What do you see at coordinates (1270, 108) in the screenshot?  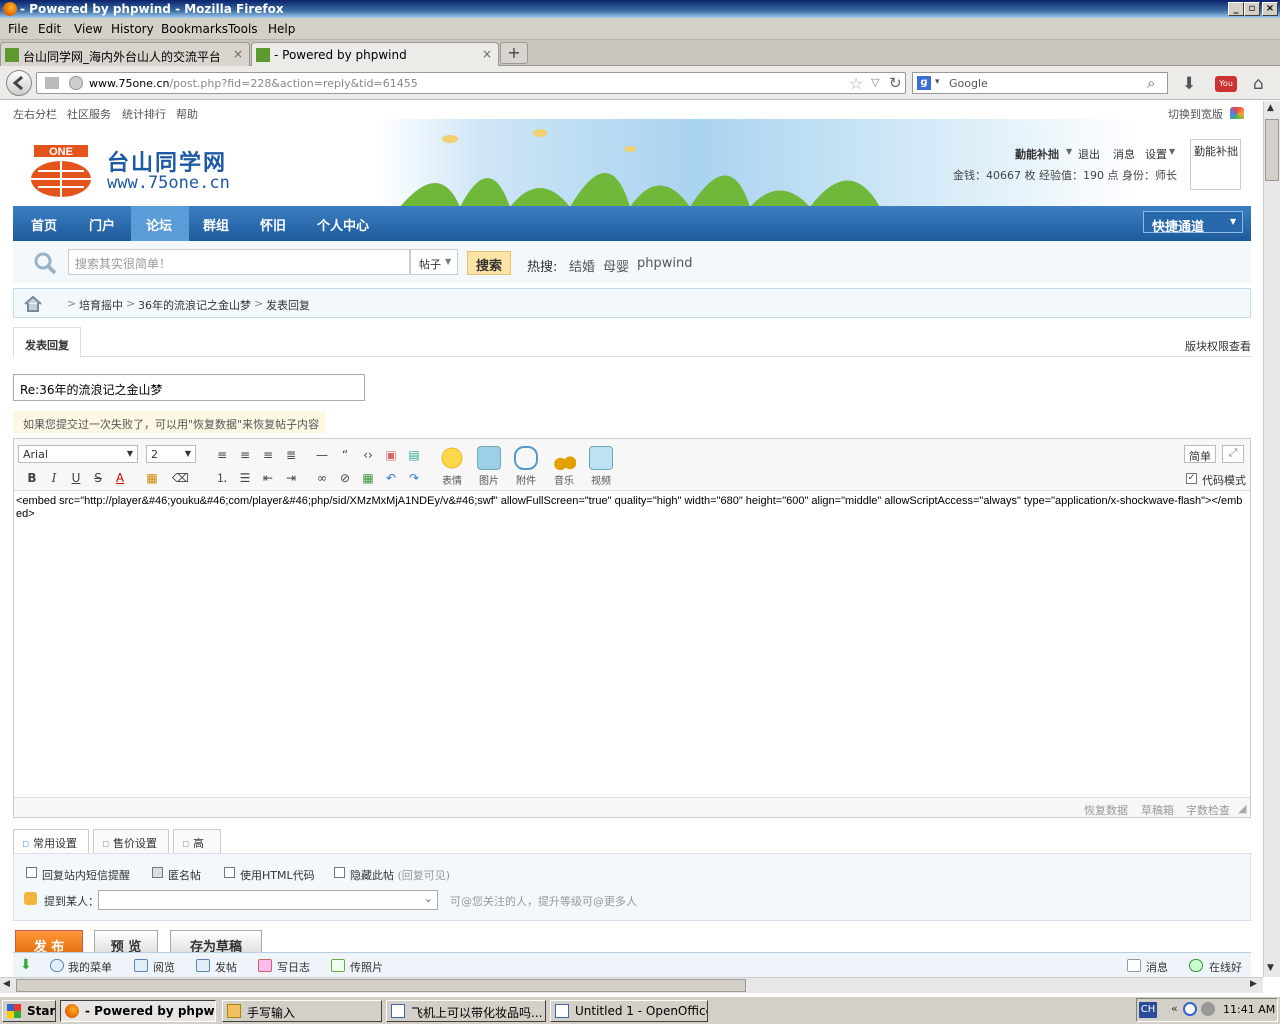 I see `scroll-up-icon: ▲` at bounding box center [1270, 108].